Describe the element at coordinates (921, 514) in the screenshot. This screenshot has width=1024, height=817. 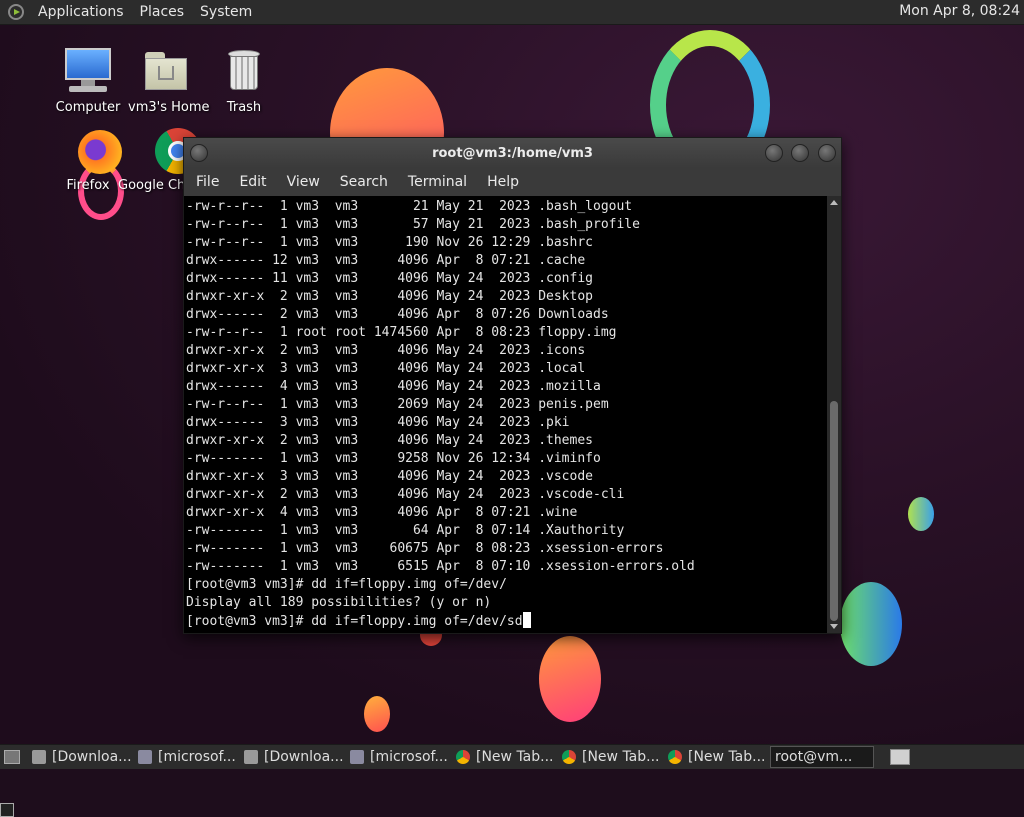
I see `wallpaper-blue-orb` at that location.